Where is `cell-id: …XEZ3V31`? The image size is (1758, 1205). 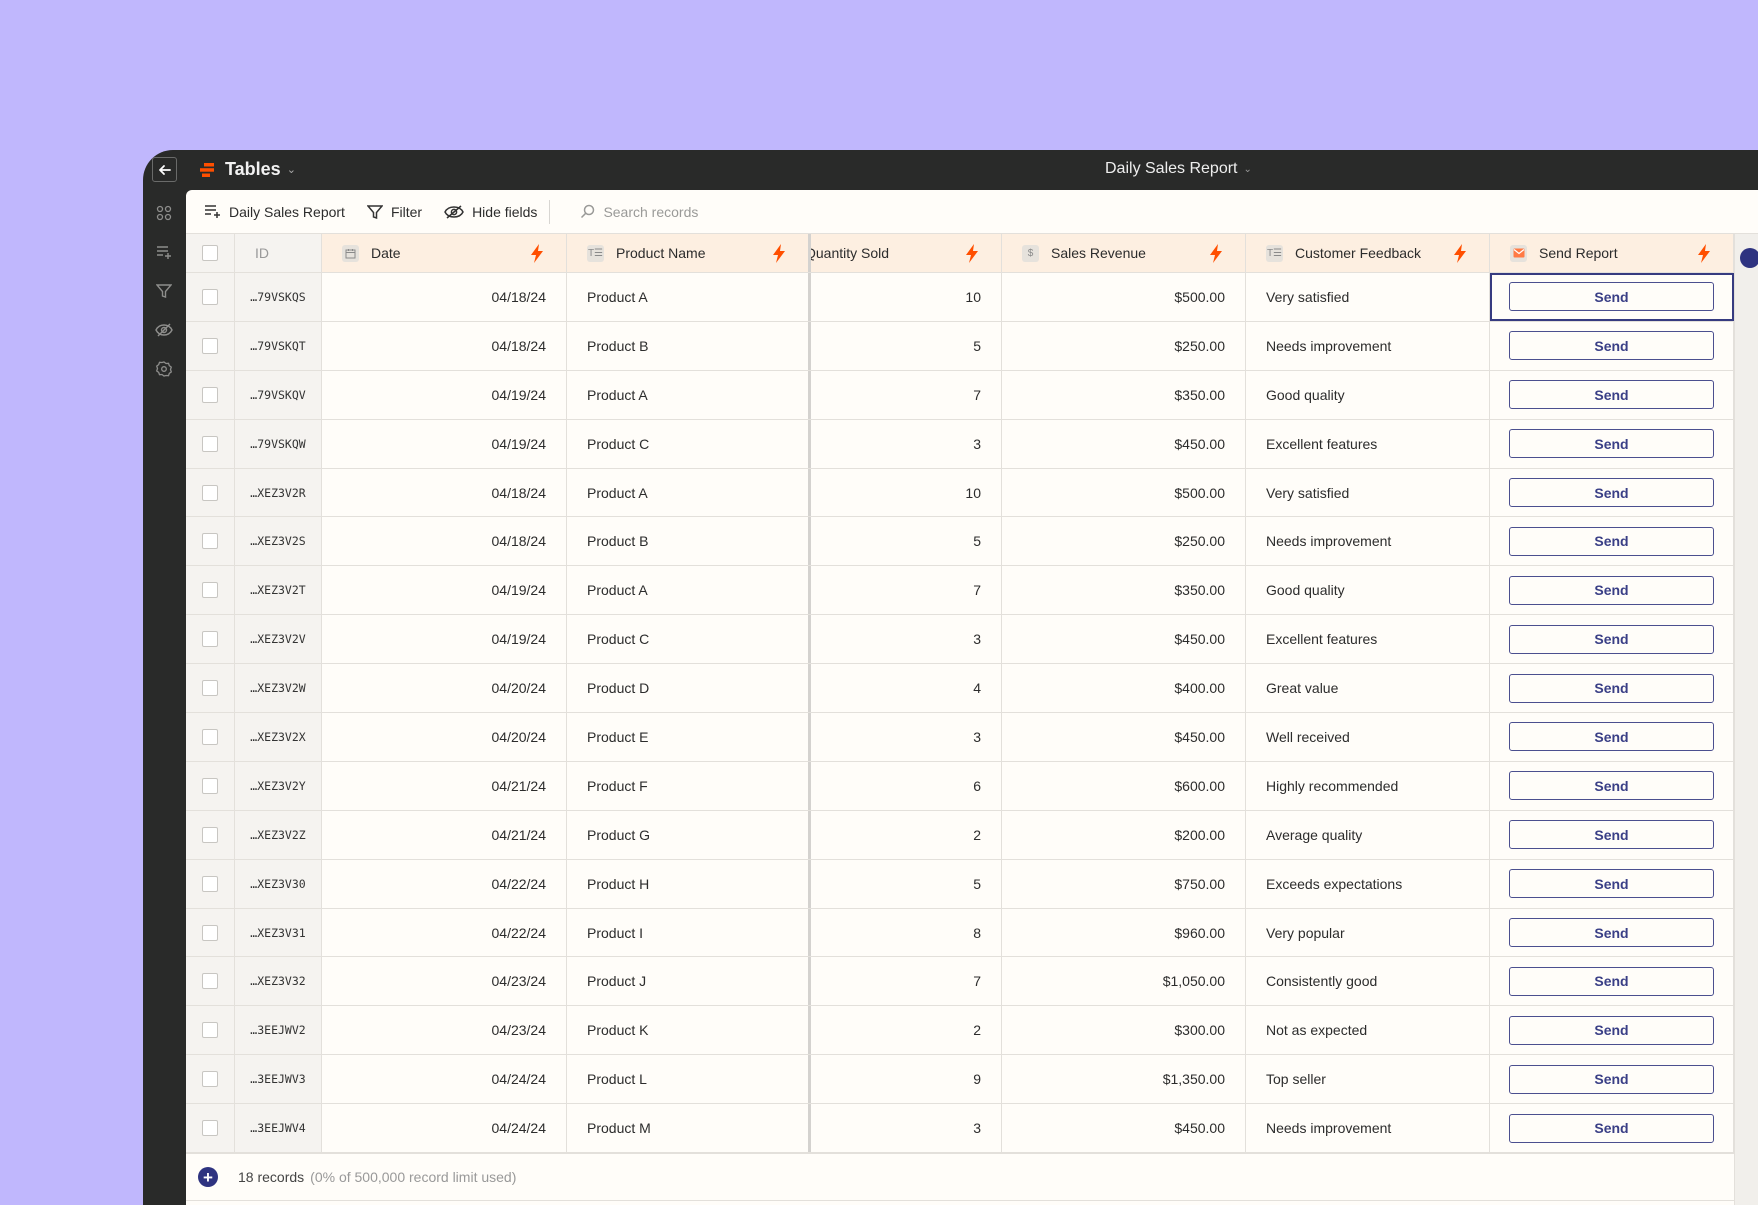 cell-id: …XEZ3V31 is located at coordinates (278, 932).